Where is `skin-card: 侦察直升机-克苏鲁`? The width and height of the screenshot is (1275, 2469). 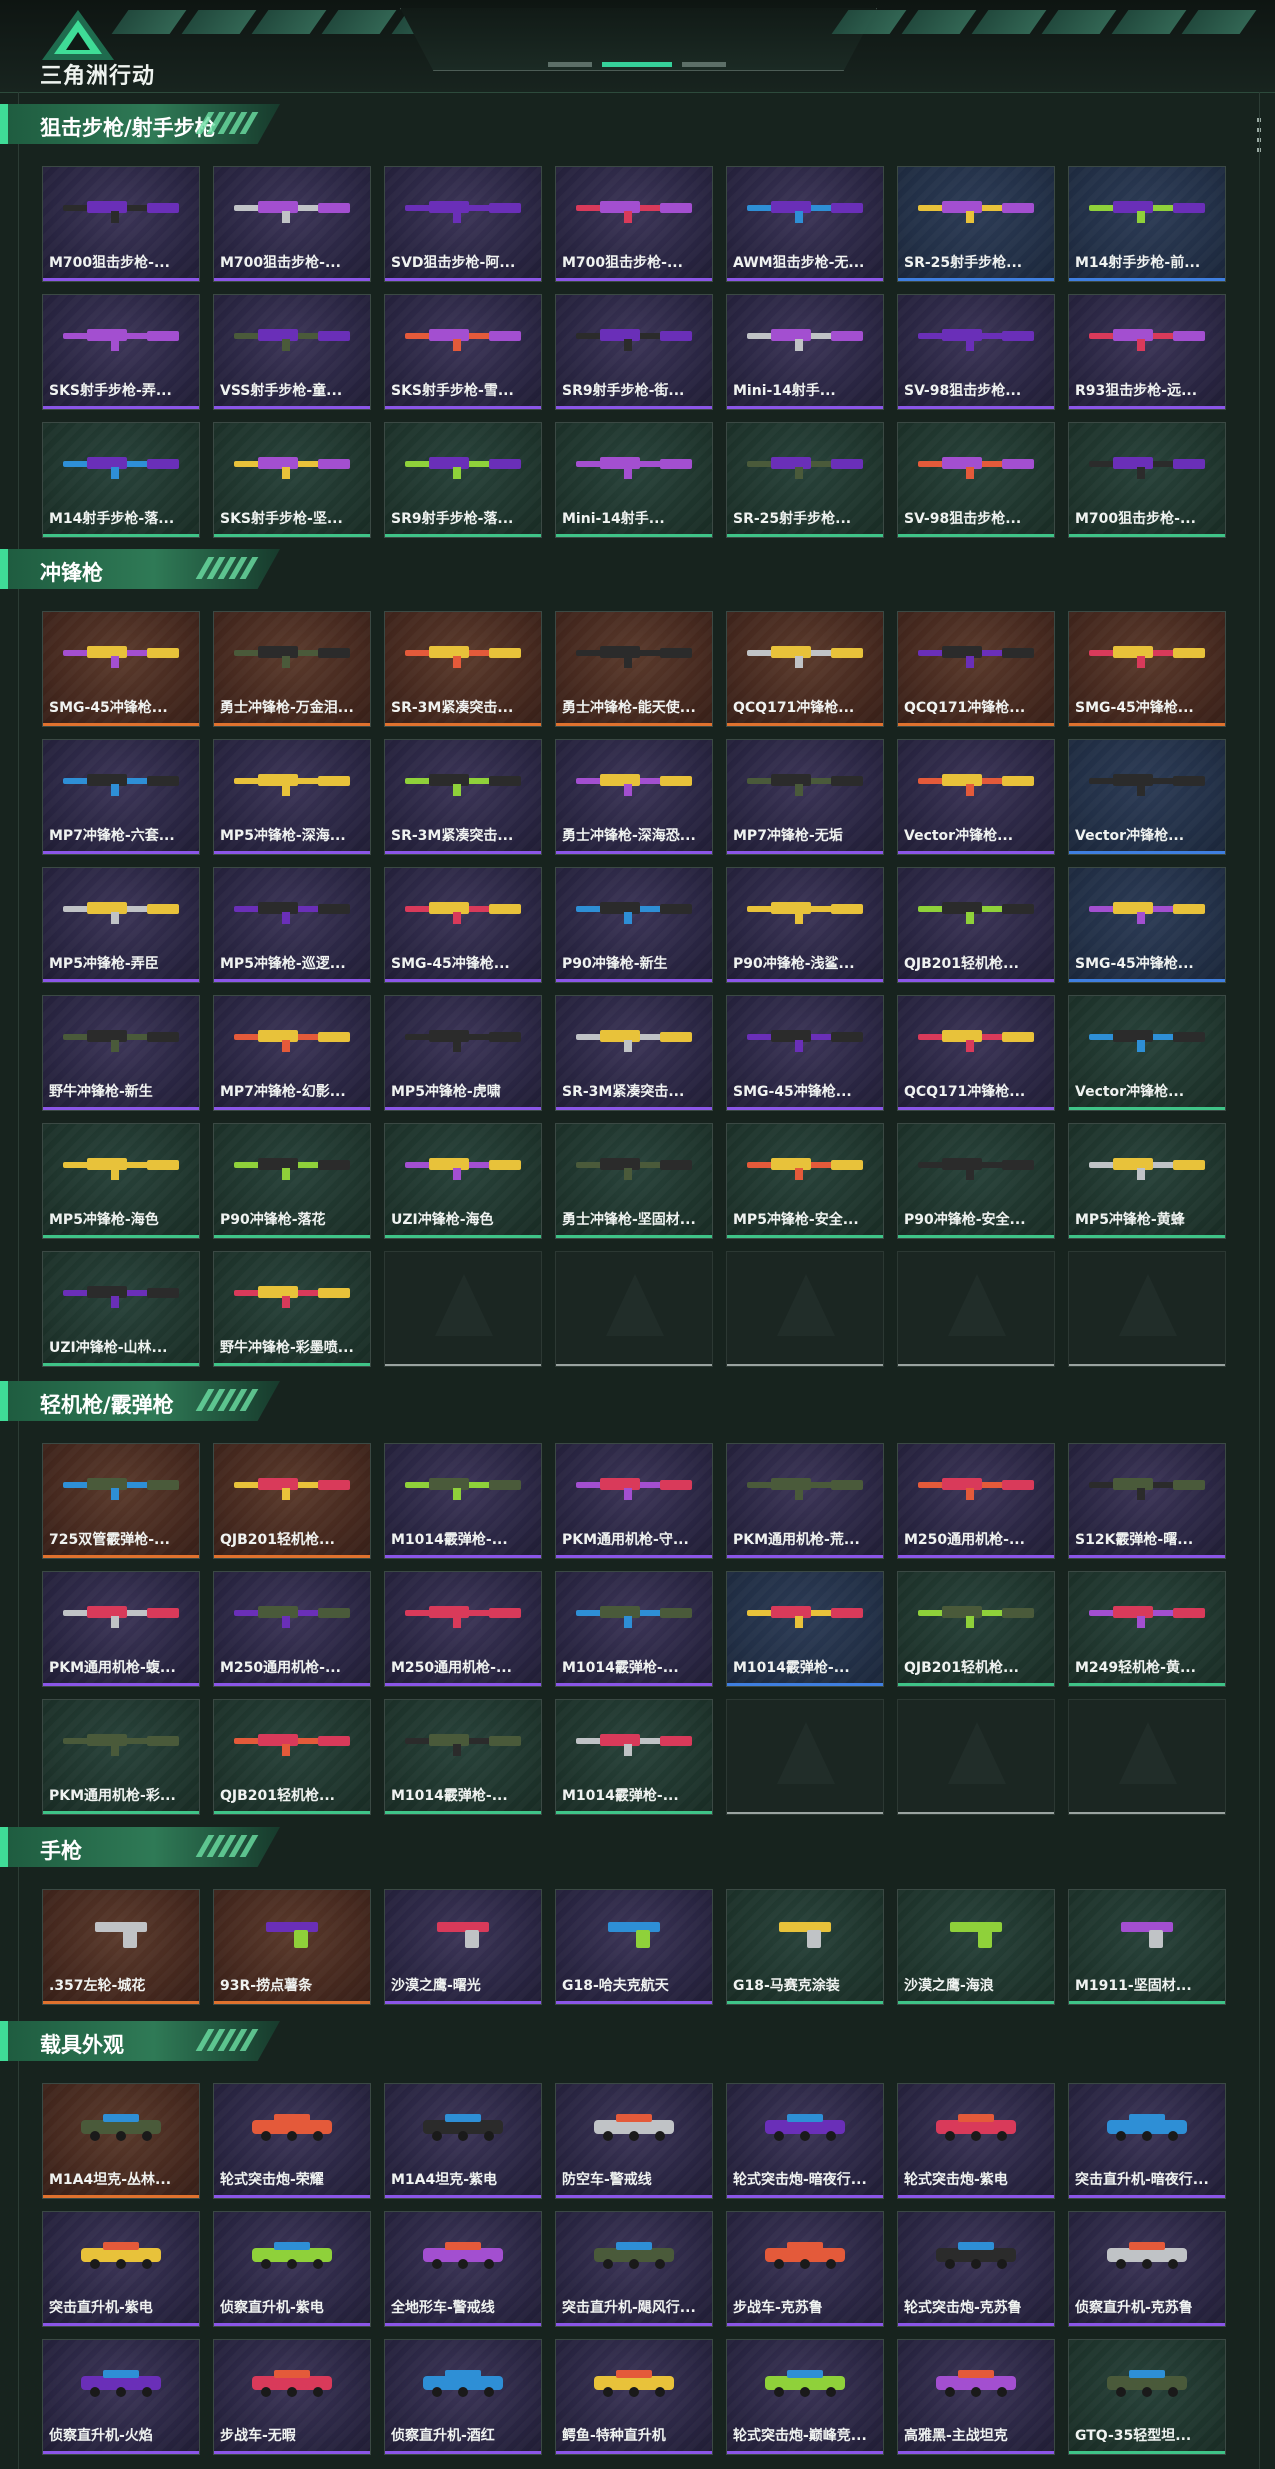
skin-card: 侦察直升机-克苏鲁 is located at coordinates (1147, 2269).